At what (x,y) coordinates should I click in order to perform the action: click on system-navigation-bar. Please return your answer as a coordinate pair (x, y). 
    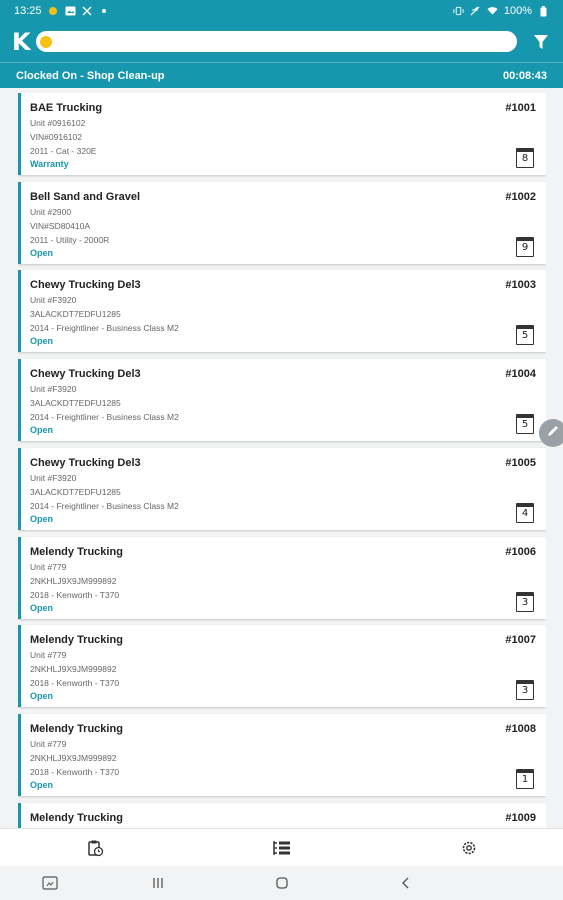
    Looking at the image, I should click on (281, 883).